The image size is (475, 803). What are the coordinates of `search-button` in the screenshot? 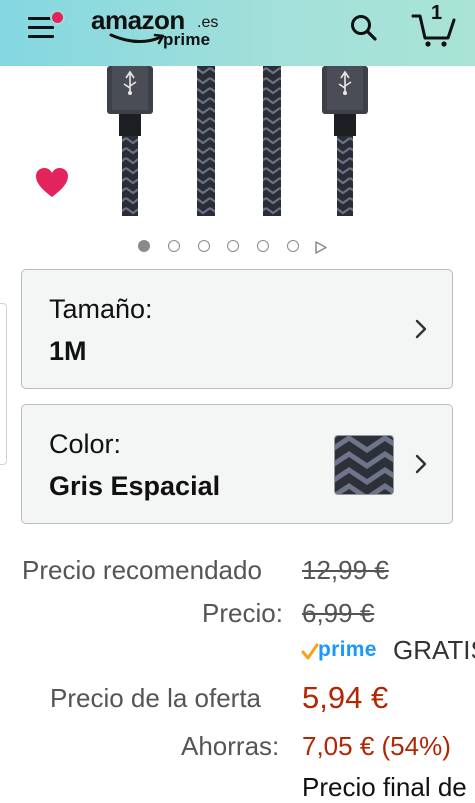 It's located at (364, 27).